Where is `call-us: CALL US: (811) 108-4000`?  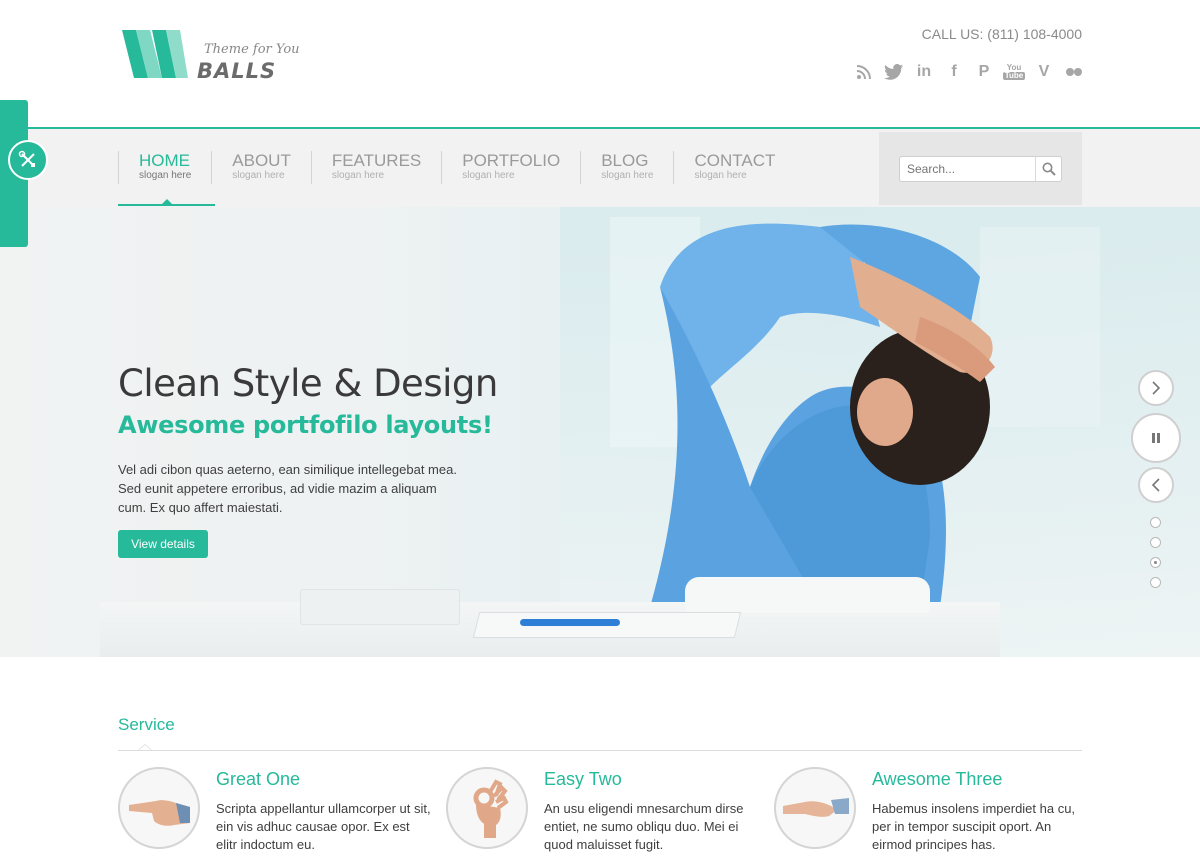 call-us: CALL US: (811) 108-4000 is located at coordinates (1001, 34).